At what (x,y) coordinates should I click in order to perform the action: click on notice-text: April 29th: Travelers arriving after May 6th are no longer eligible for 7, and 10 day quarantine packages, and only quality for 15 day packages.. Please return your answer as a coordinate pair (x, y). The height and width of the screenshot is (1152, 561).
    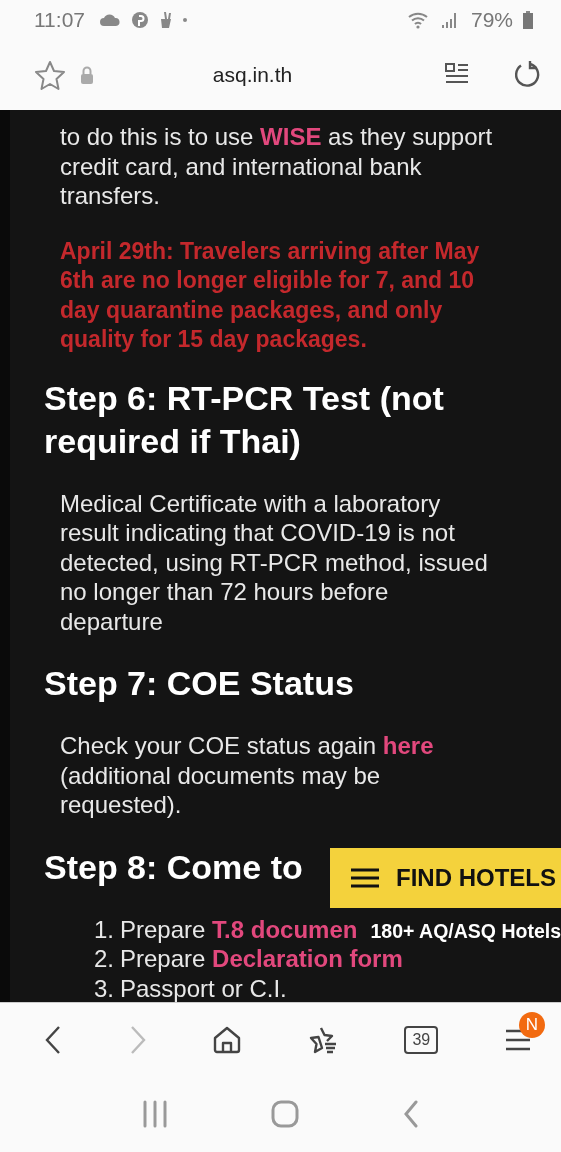
    Looking at the image, I should click on (270, 295).